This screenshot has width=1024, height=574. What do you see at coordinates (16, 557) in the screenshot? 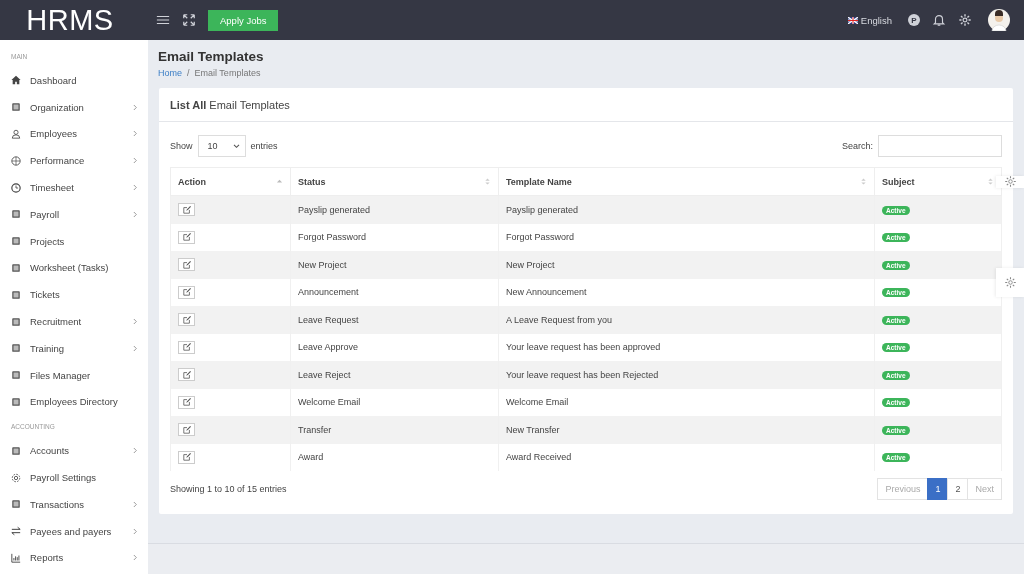
I see `bar-chart-icon` at bounding box center [16, 557].